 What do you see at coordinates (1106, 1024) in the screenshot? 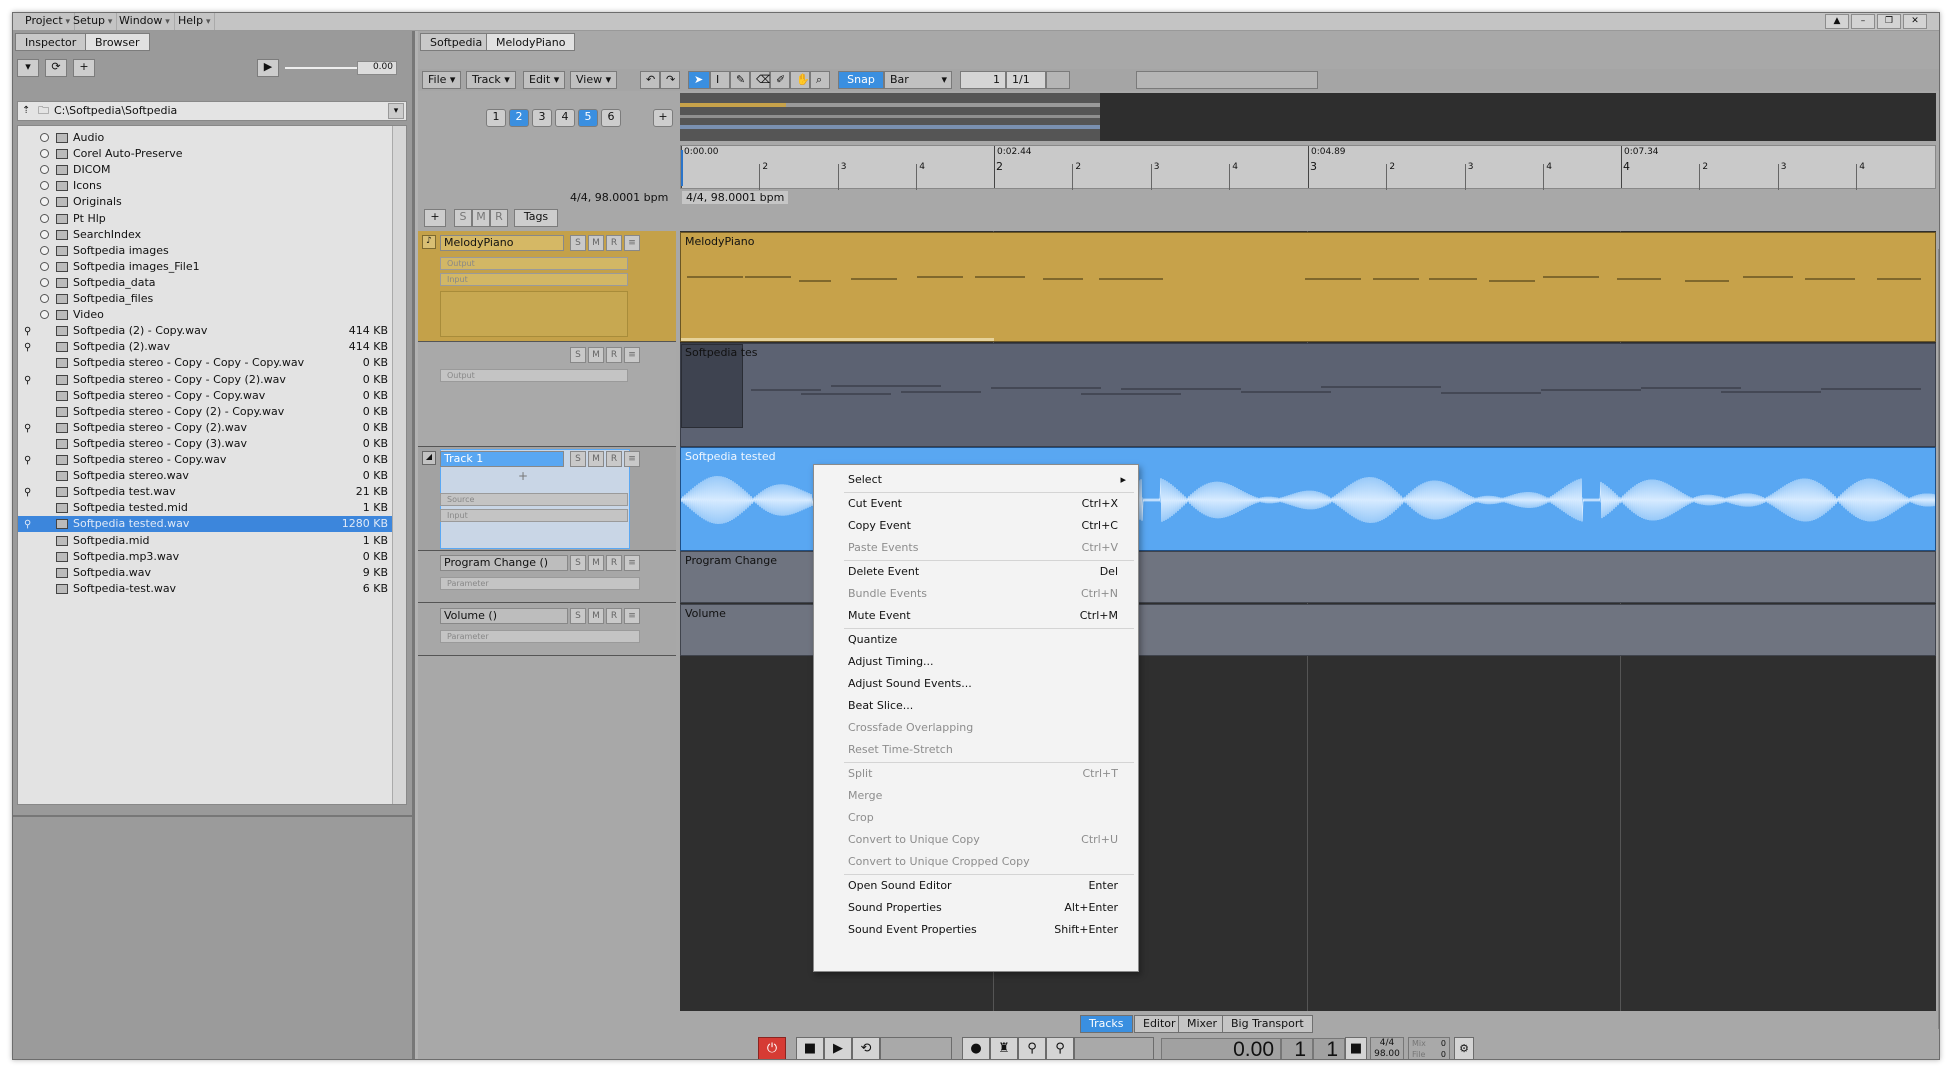
I see `tab-tracks: Tracks` at bounding box center [1106, 1024].